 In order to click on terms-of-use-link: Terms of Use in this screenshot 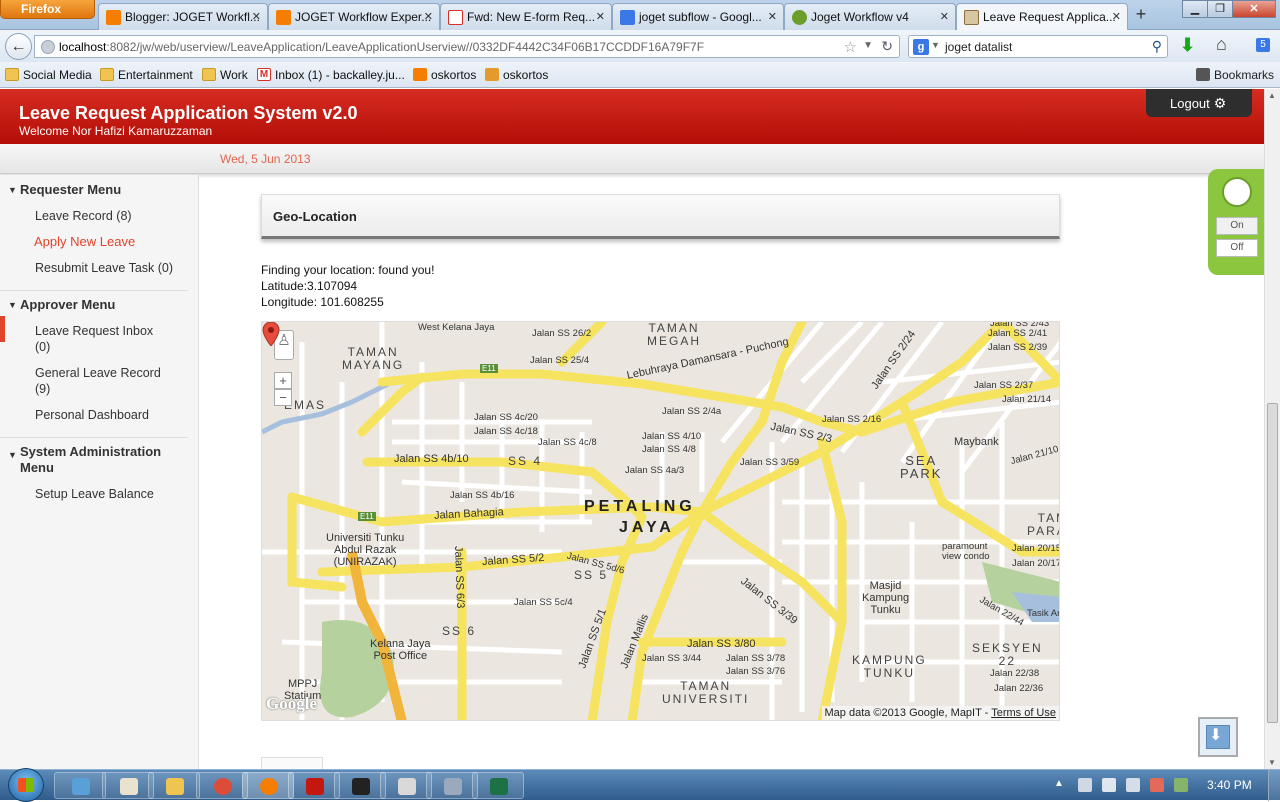, I will do `click(1023, 713)`.